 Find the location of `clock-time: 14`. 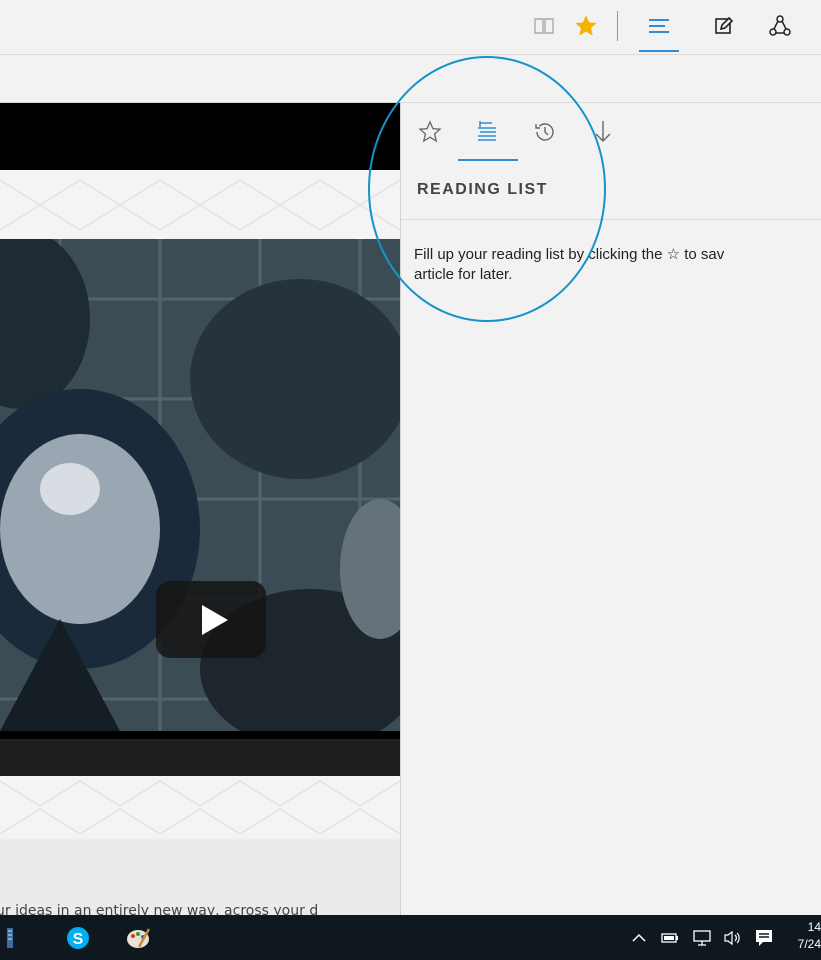

clock-time: 14 is located at coordinates (814, 927).